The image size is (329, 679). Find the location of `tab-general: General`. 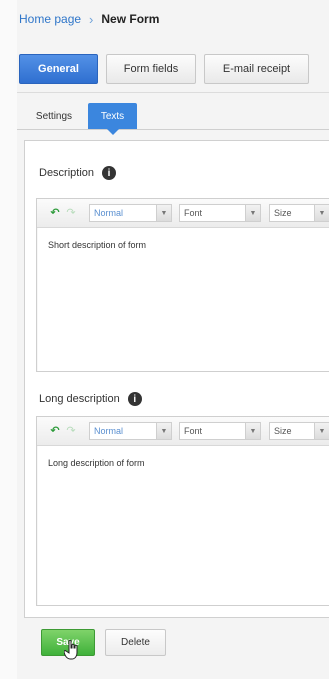

tab-general: General is located at coordinates (58, 69).